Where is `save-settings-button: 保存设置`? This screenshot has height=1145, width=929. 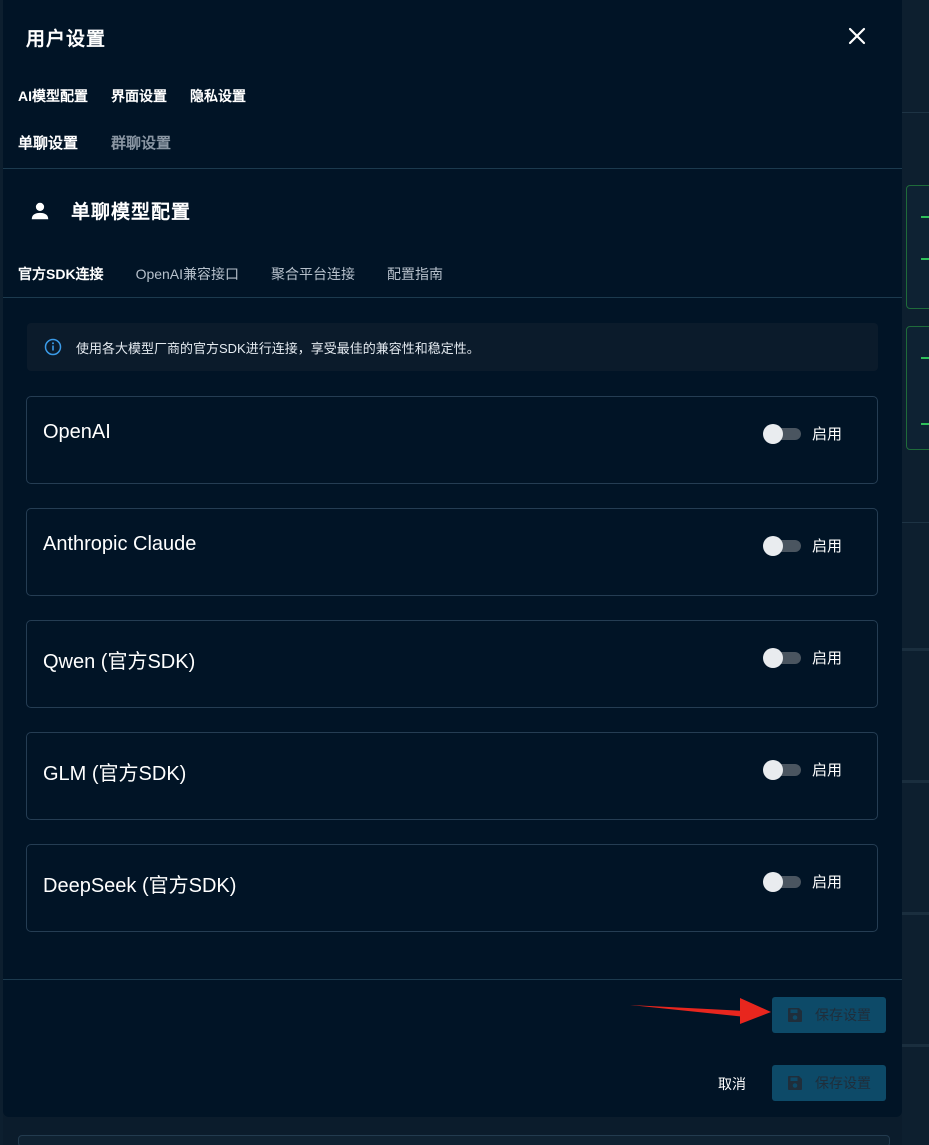
save-settings-button: 保存设置 is located at coordinates (829, 1015).